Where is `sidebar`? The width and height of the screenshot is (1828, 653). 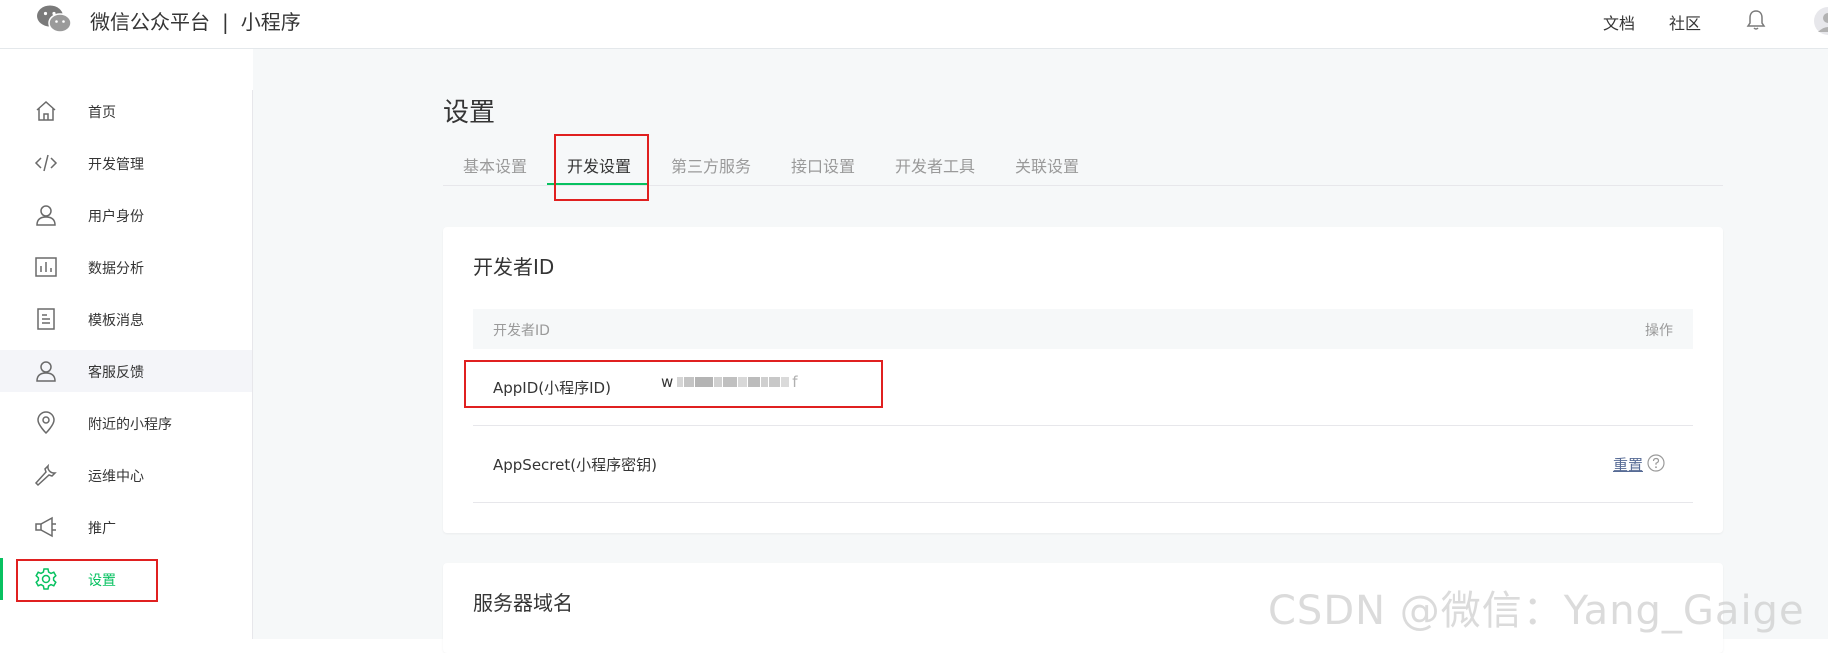 sidebar is located at coordinates (126, 344).